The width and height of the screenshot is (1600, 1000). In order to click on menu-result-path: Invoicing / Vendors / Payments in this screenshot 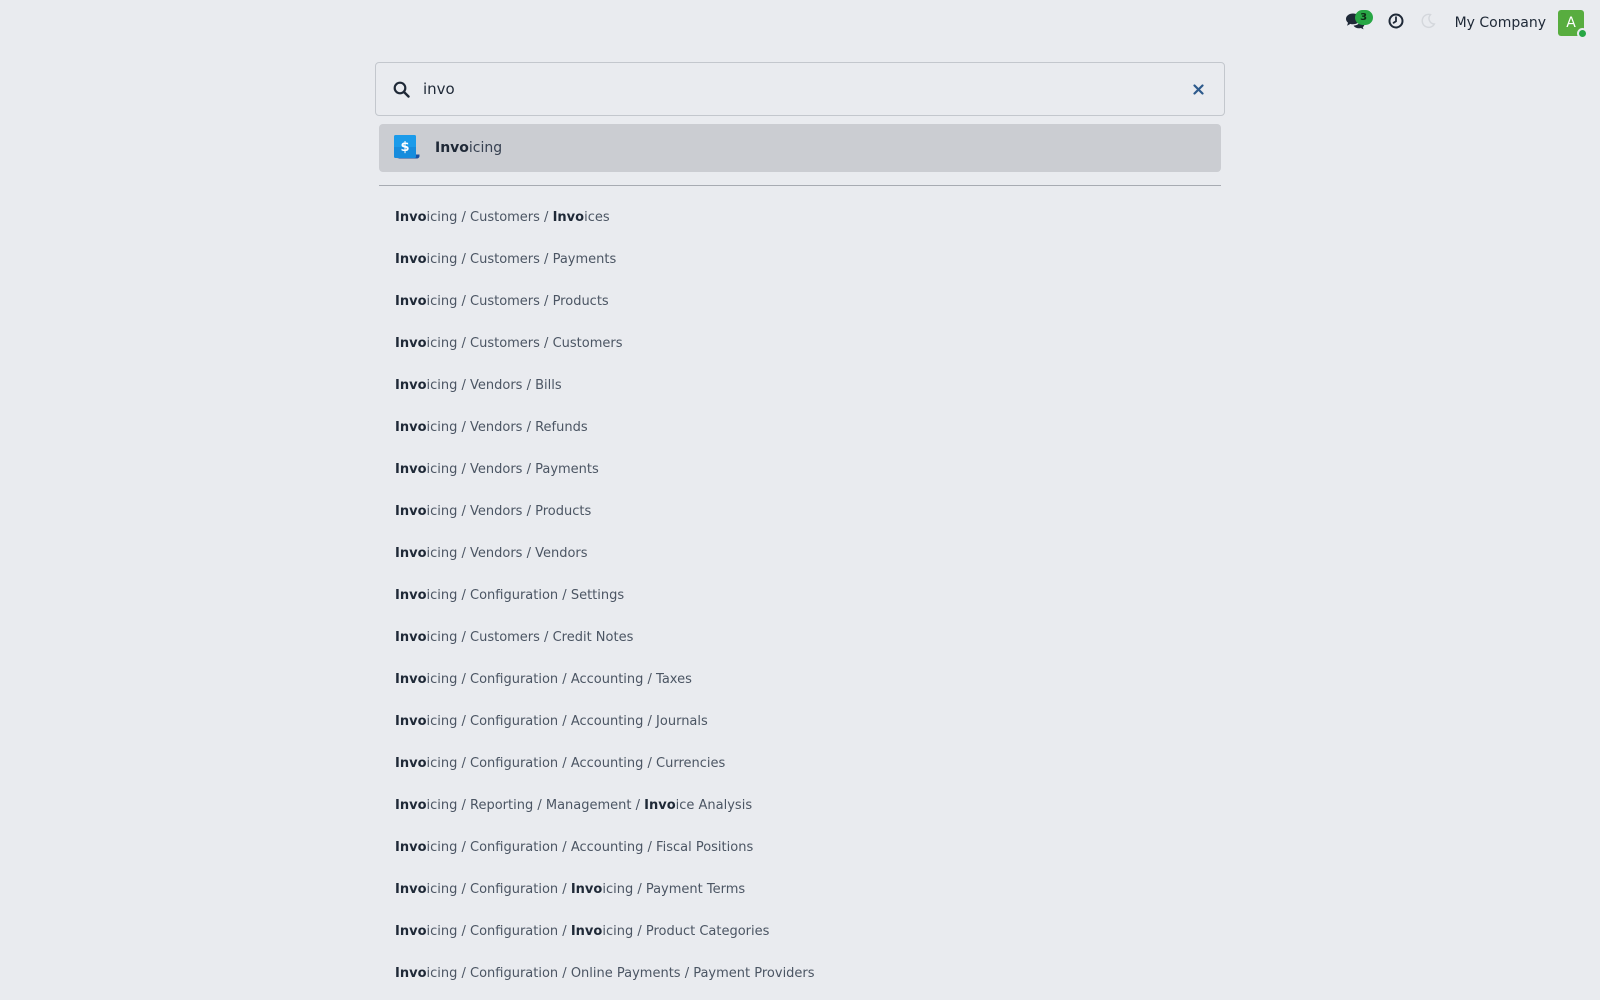, I will do `click(497, 469)`.